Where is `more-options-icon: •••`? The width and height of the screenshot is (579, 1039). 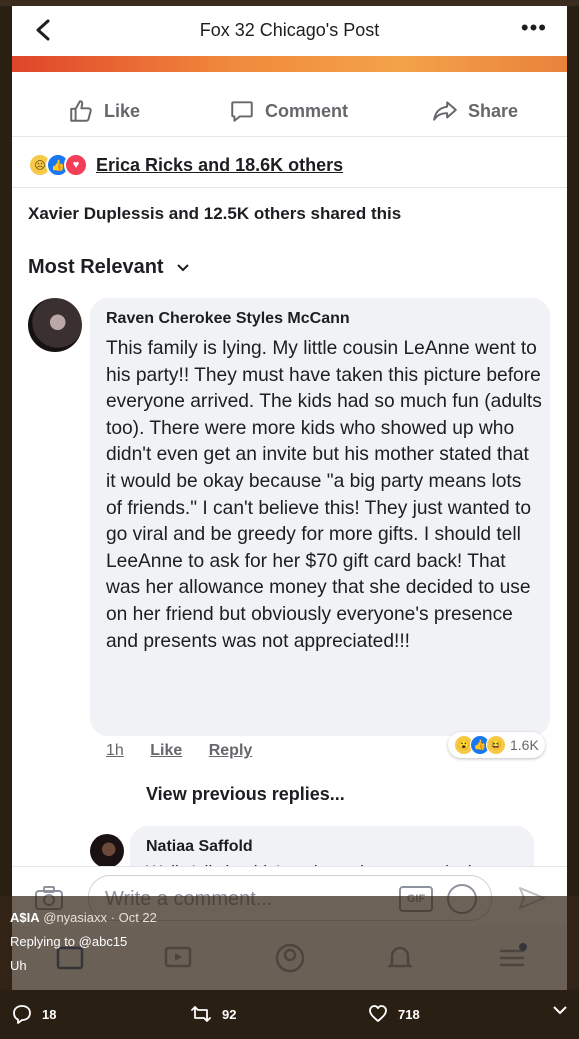
more-options-icon: ••• is located at coordinates (534, 28).